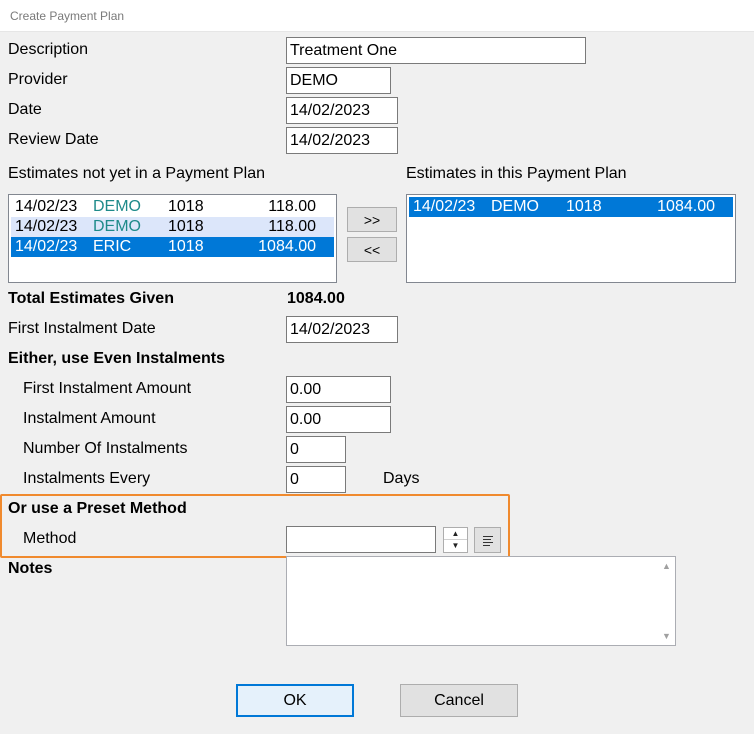  I want to click on date-label: Date, so click(25, 109).